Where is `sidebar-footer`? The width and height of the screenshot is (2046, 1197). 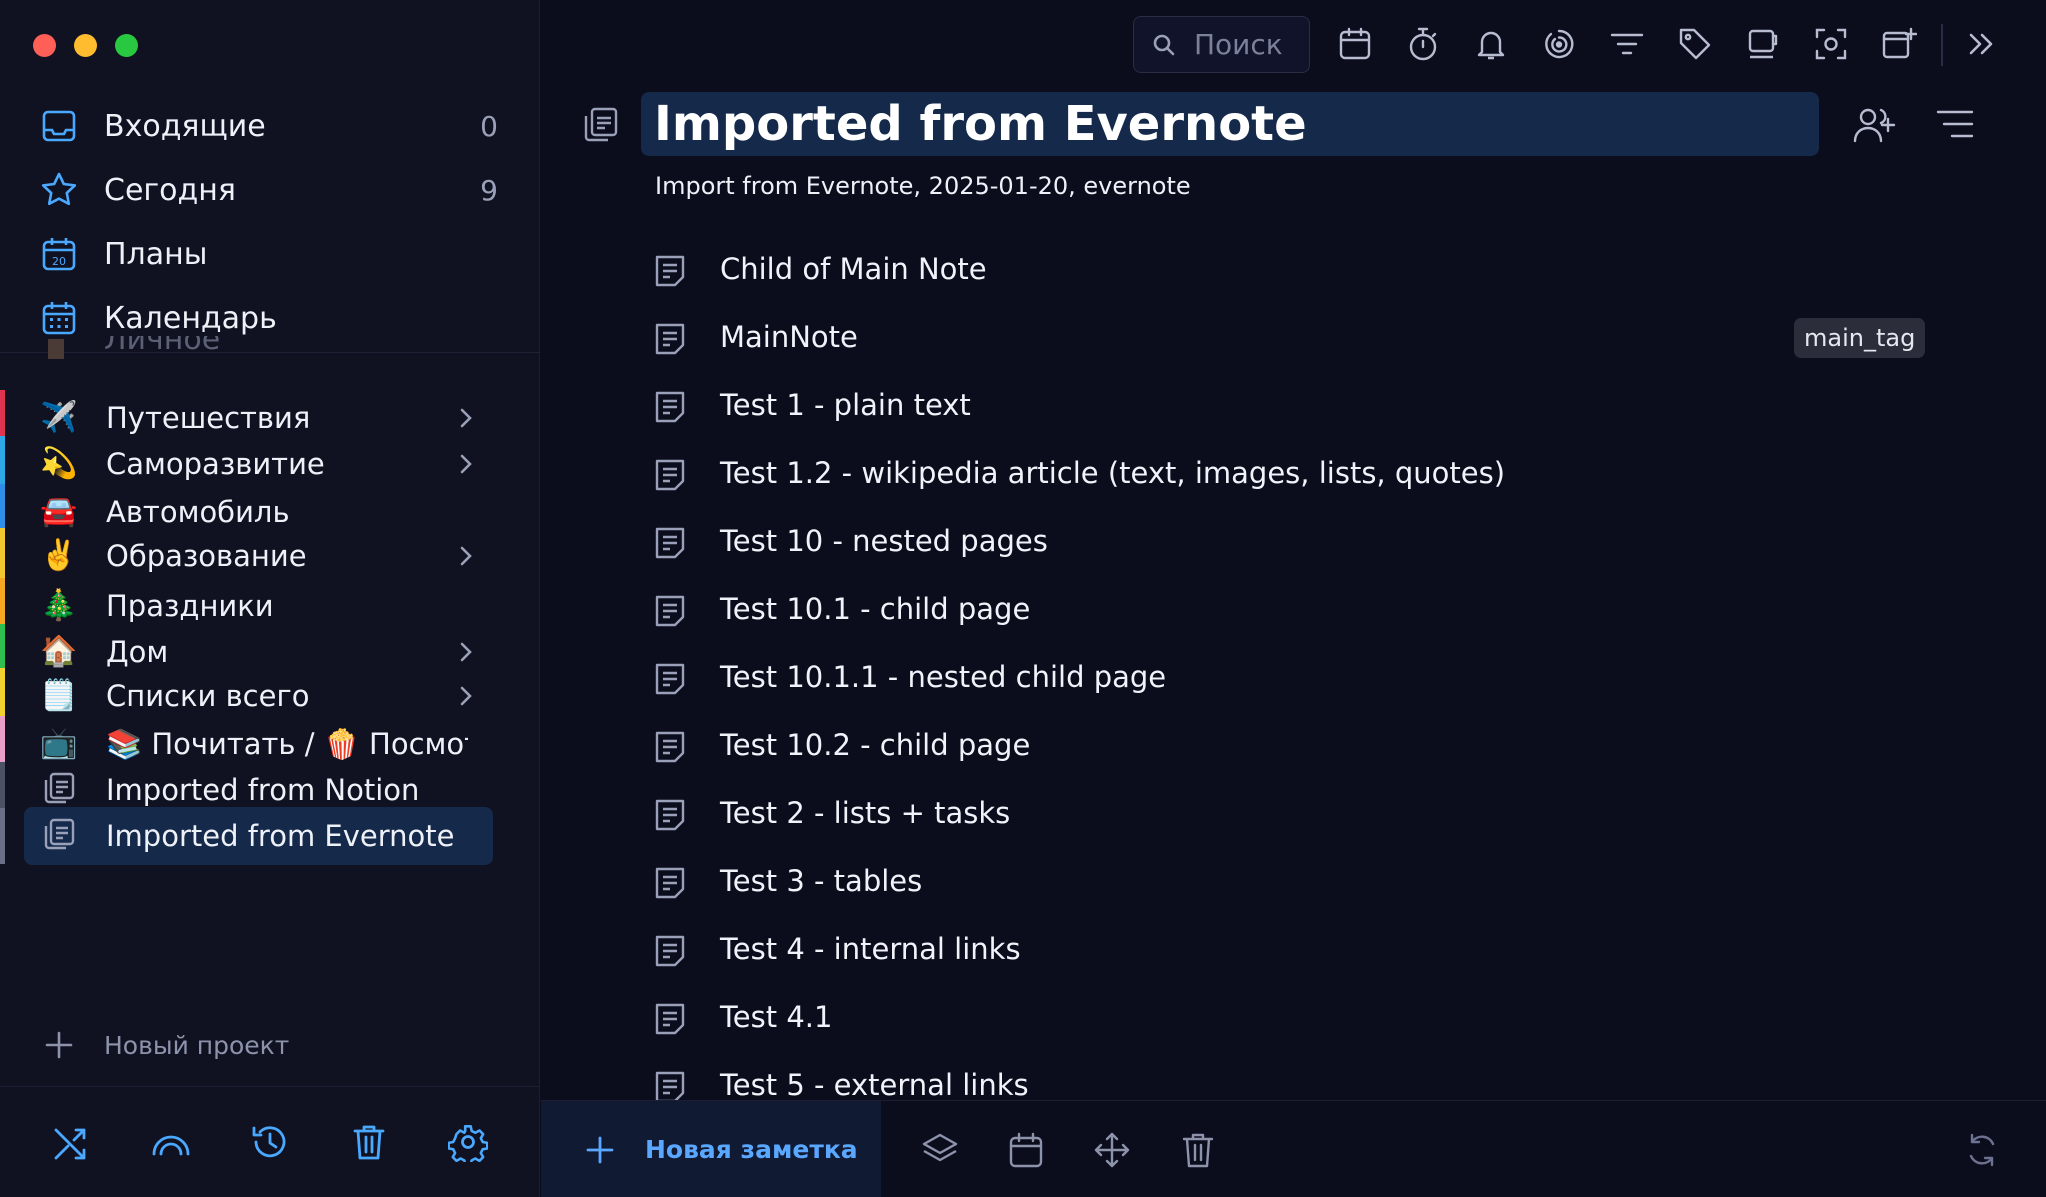
sidebar-footer is located at coordinates (270, 1141).